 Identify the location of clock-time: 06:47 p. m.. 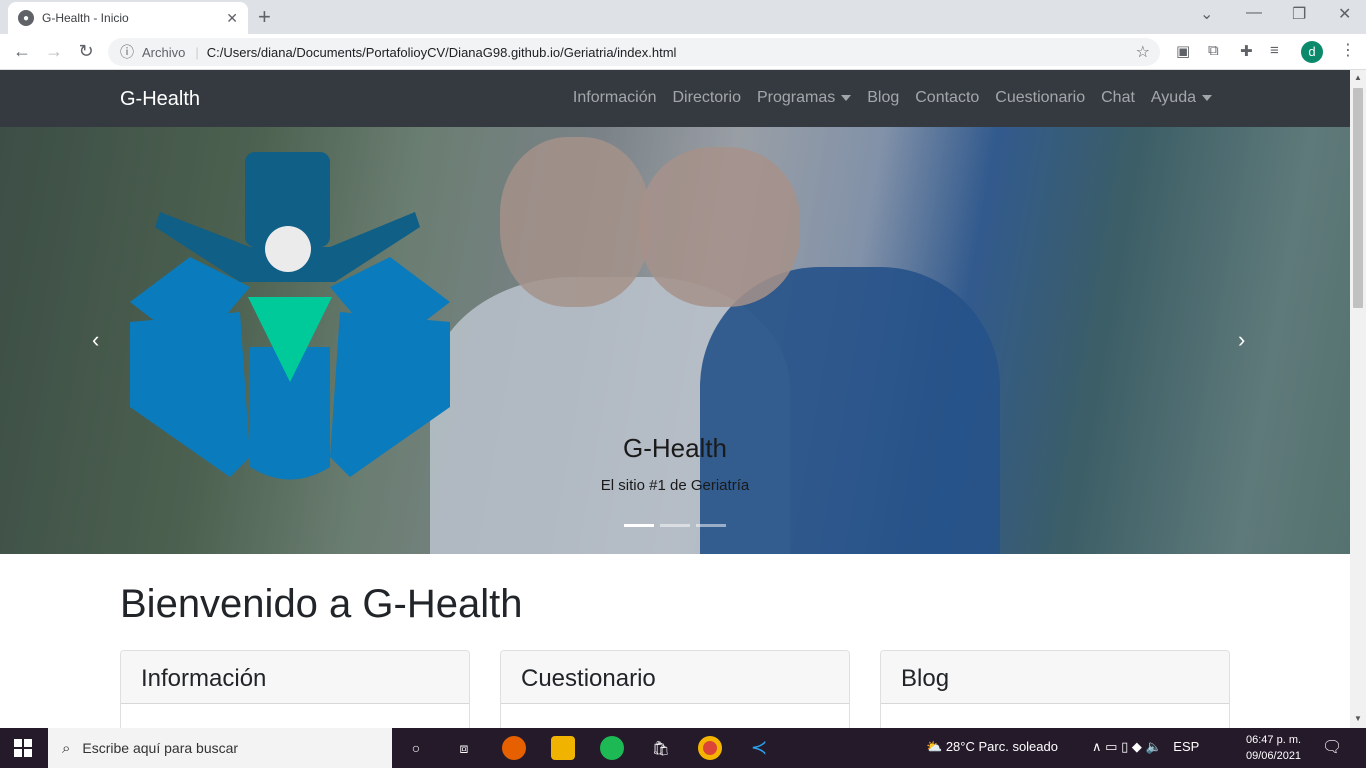
(1274, 740).